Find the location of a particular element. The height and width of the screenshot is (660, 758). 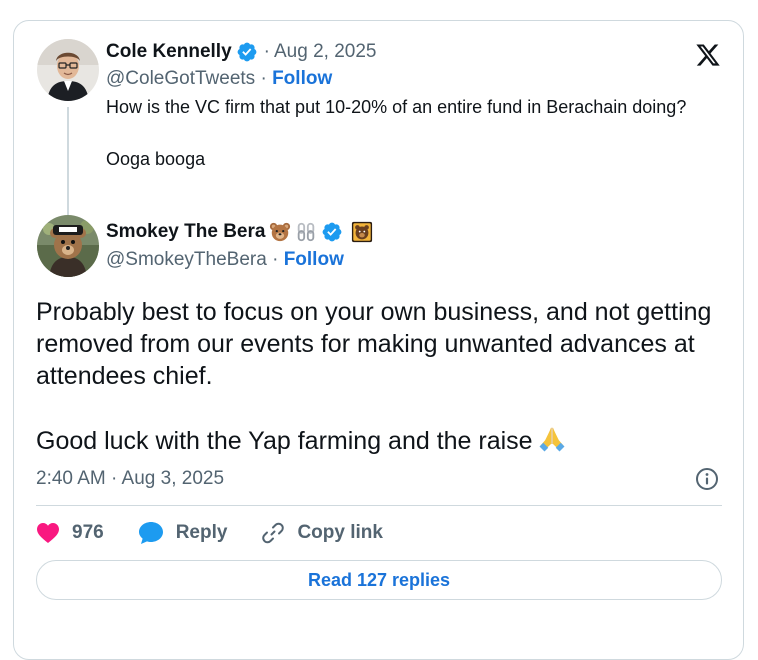

chain-link-emoji-icon is located at coordinates (306, 232).